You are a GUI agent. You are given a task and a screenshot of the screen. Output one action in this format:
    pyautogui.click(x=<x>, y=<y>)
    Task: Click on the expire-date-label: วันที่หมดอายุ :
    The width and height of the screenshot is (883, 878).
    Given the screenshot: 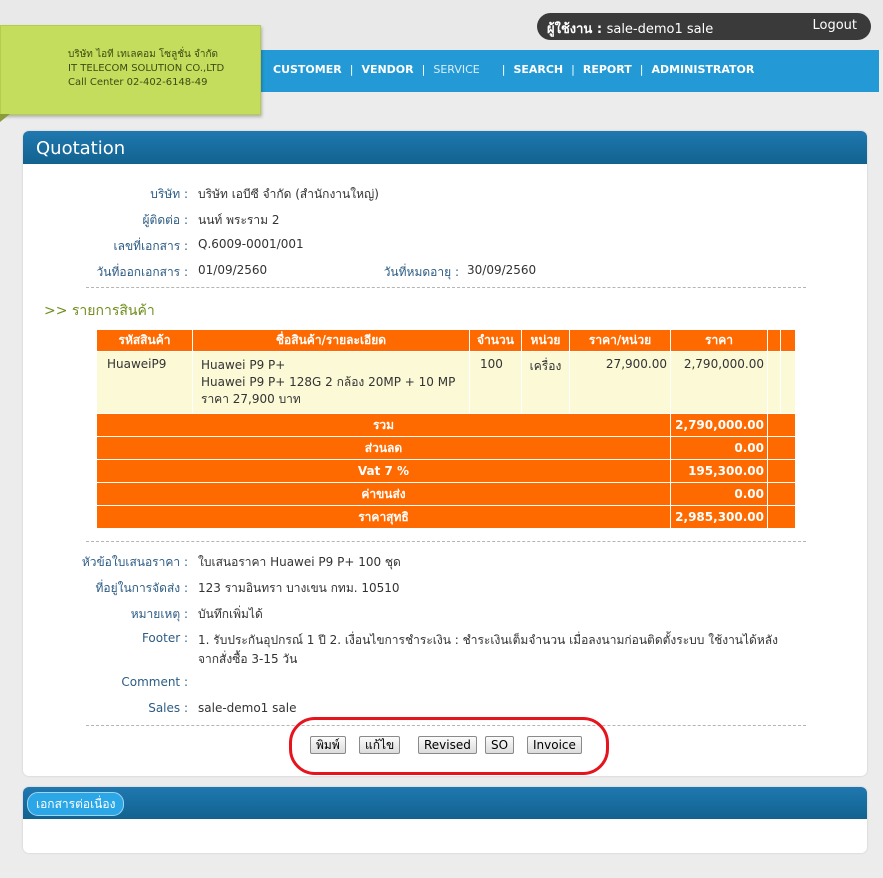 What is the action you would take?
    pyautogui.click(x=421, y=272)
    